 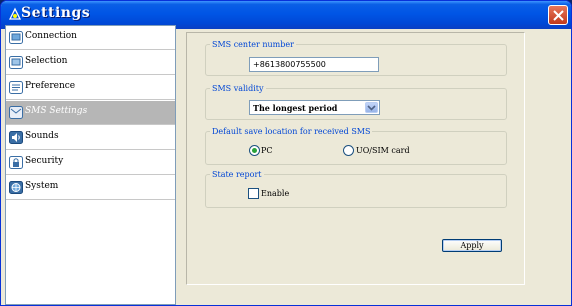 What do you see at coordinates (383, 150) in the screenshot?
I see `uim-sim-radio-label: UO/SIM card` at bounding box center [383, 150].